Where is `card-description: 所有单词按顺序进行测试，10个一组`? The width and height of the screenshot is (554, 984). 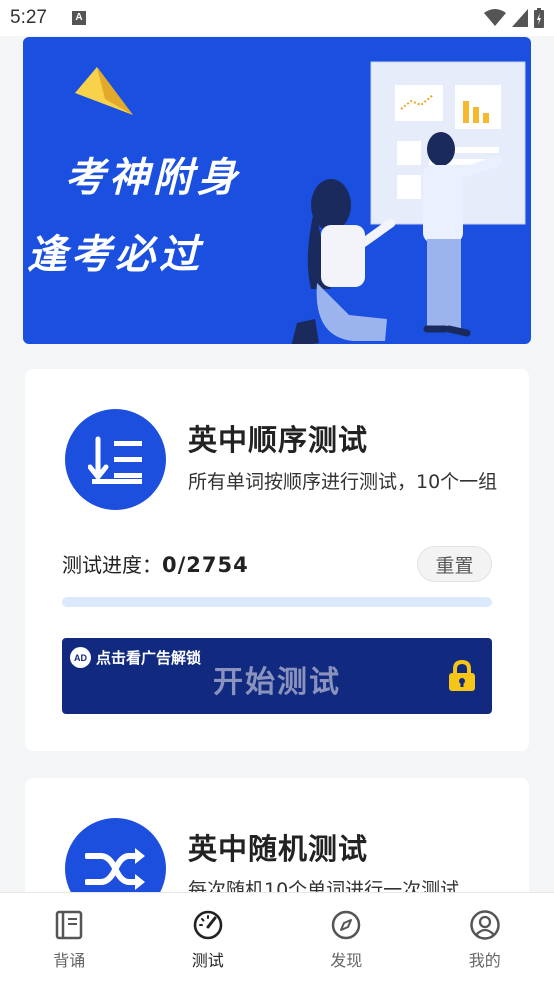
card-description: 所有单词按顺序进行测试，10个一组 is located at coordinates (343, 482).